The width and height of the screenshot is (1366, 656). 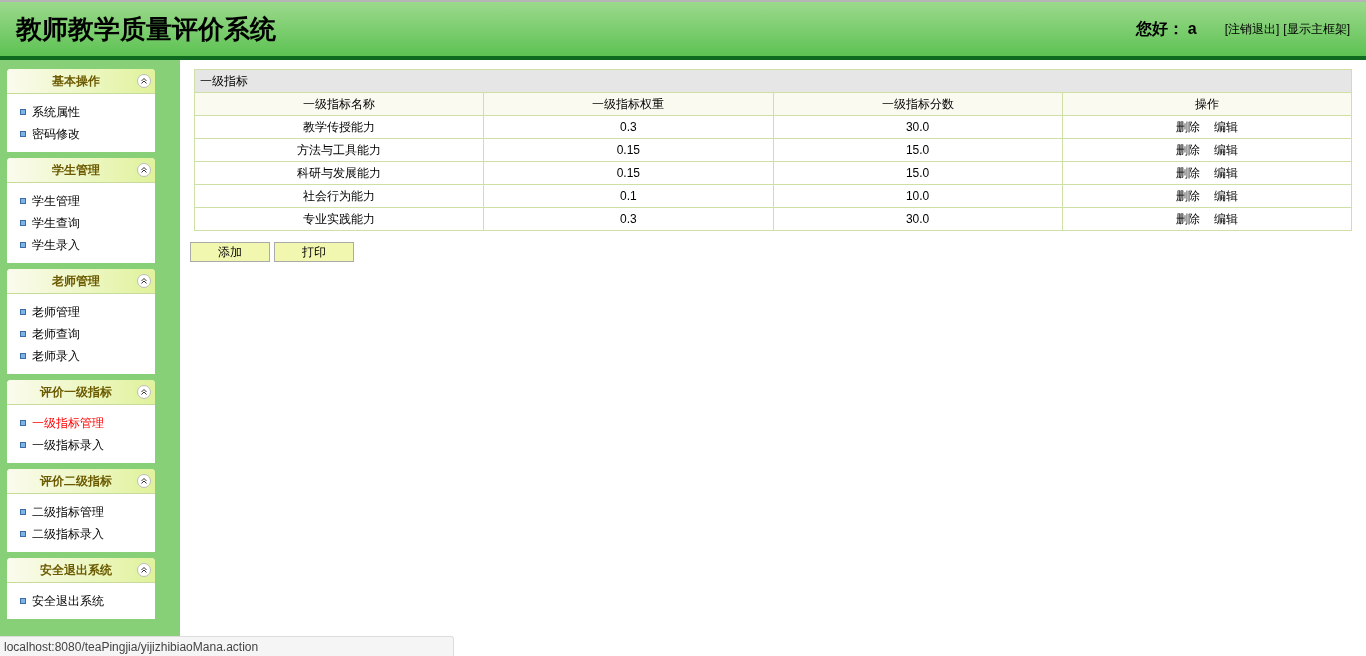 What do you see at coordinates (76, 81) in the screenshot?
I see `panel-title: 基本操作` at bounding box center [76, 81].